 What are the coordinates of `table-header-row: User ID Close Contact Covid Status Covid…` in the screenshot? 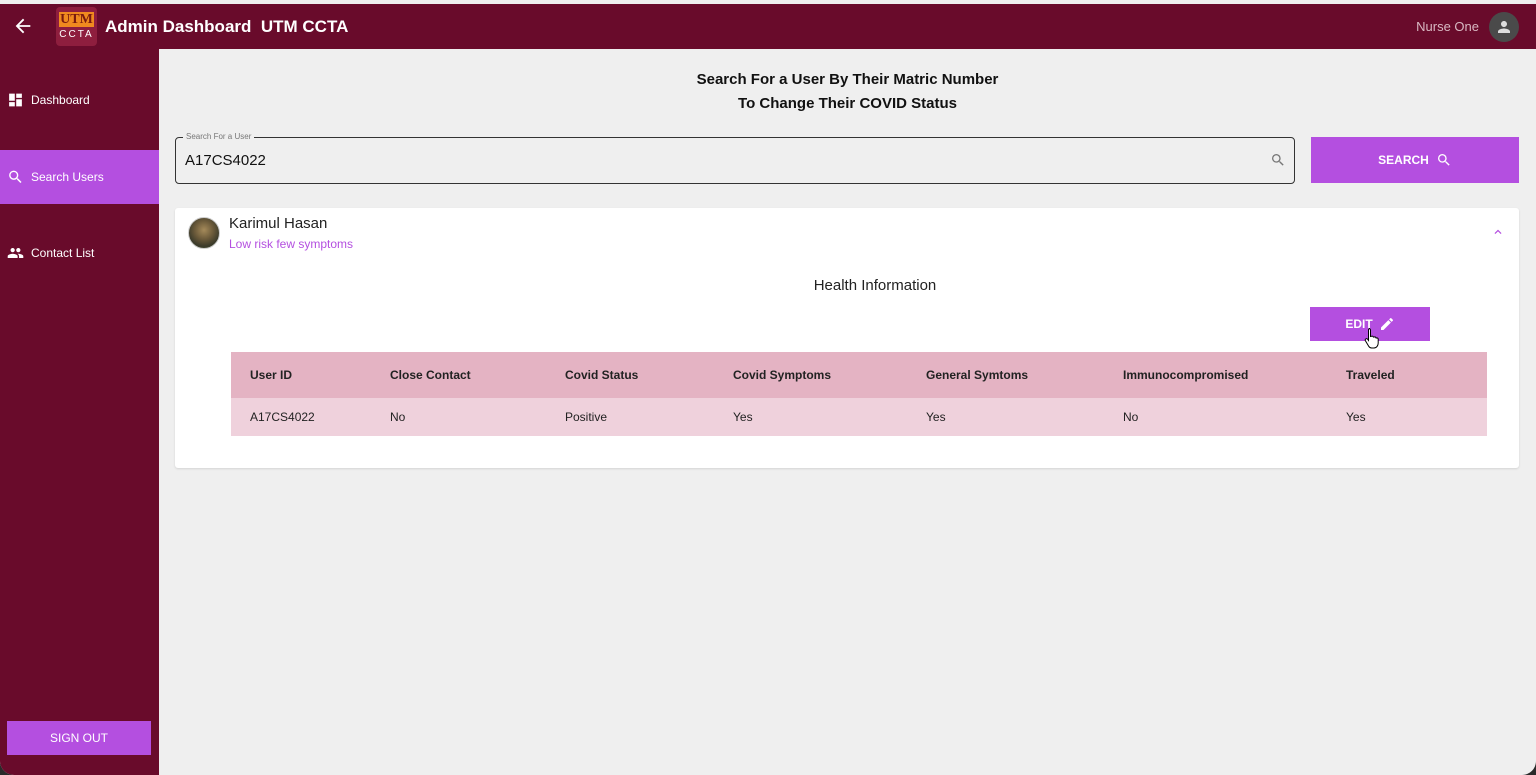 It's located at (859, 375).